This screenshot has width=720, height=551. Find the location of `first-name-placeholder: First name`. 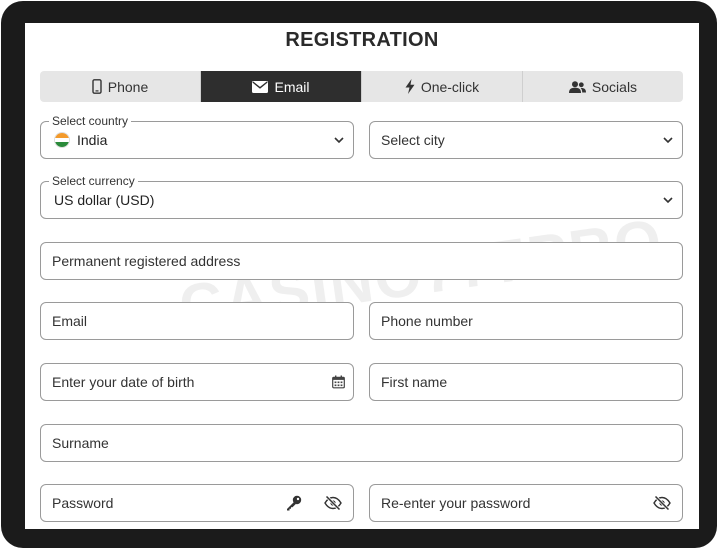

first-name-placeholder: First name is located at coordinates (414, 382).